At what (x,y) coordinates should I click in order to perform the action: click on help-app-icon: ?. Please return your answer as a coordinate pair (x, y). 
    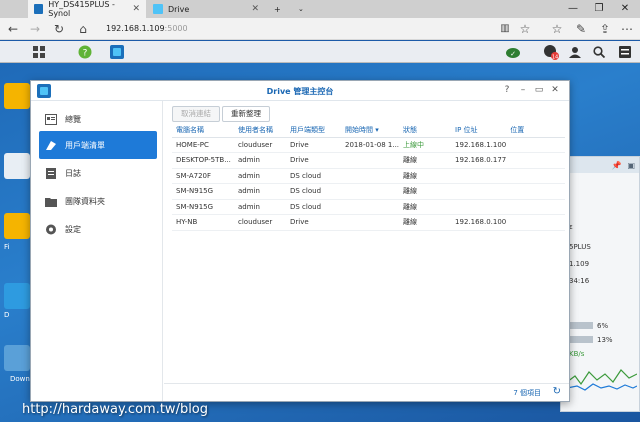
    Looking at the image, I should click on (85, 52).